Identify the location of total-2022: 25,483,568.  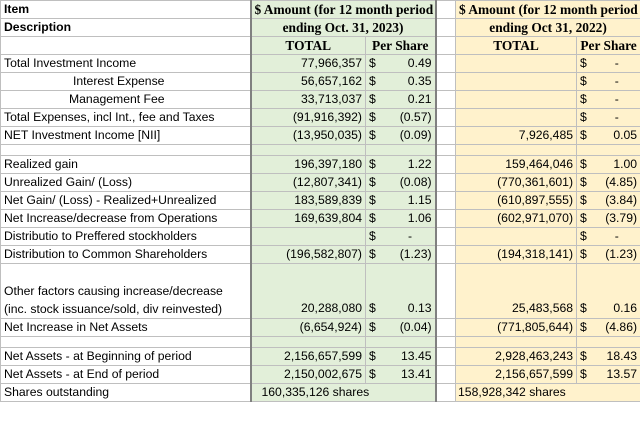
(516, 291).